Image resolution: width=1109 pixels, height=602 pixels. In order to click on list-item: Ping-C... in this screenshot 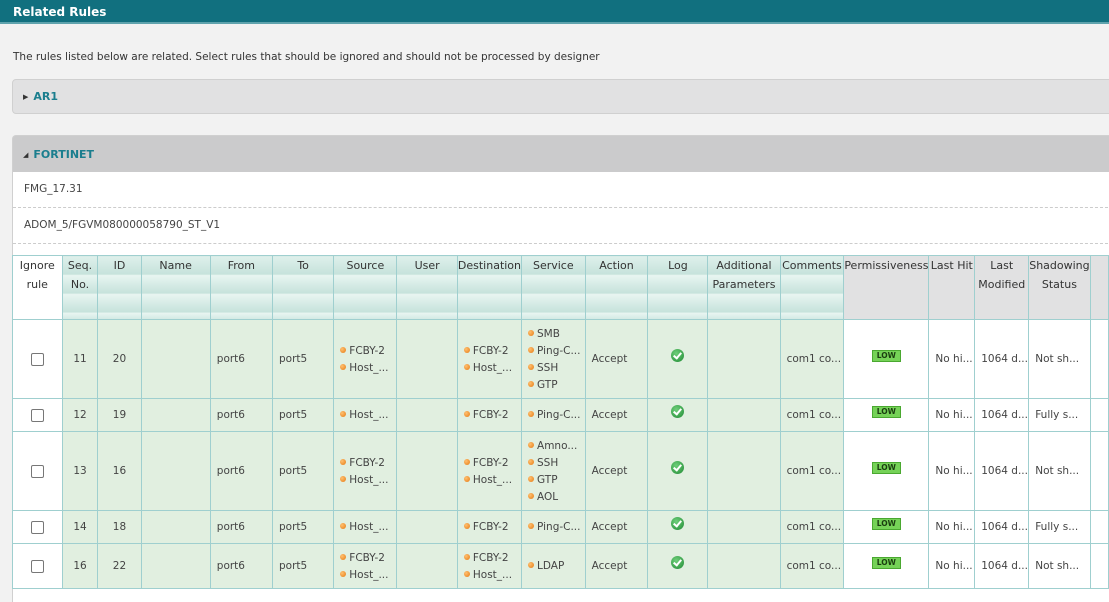, I will do `click(556, 527)`.